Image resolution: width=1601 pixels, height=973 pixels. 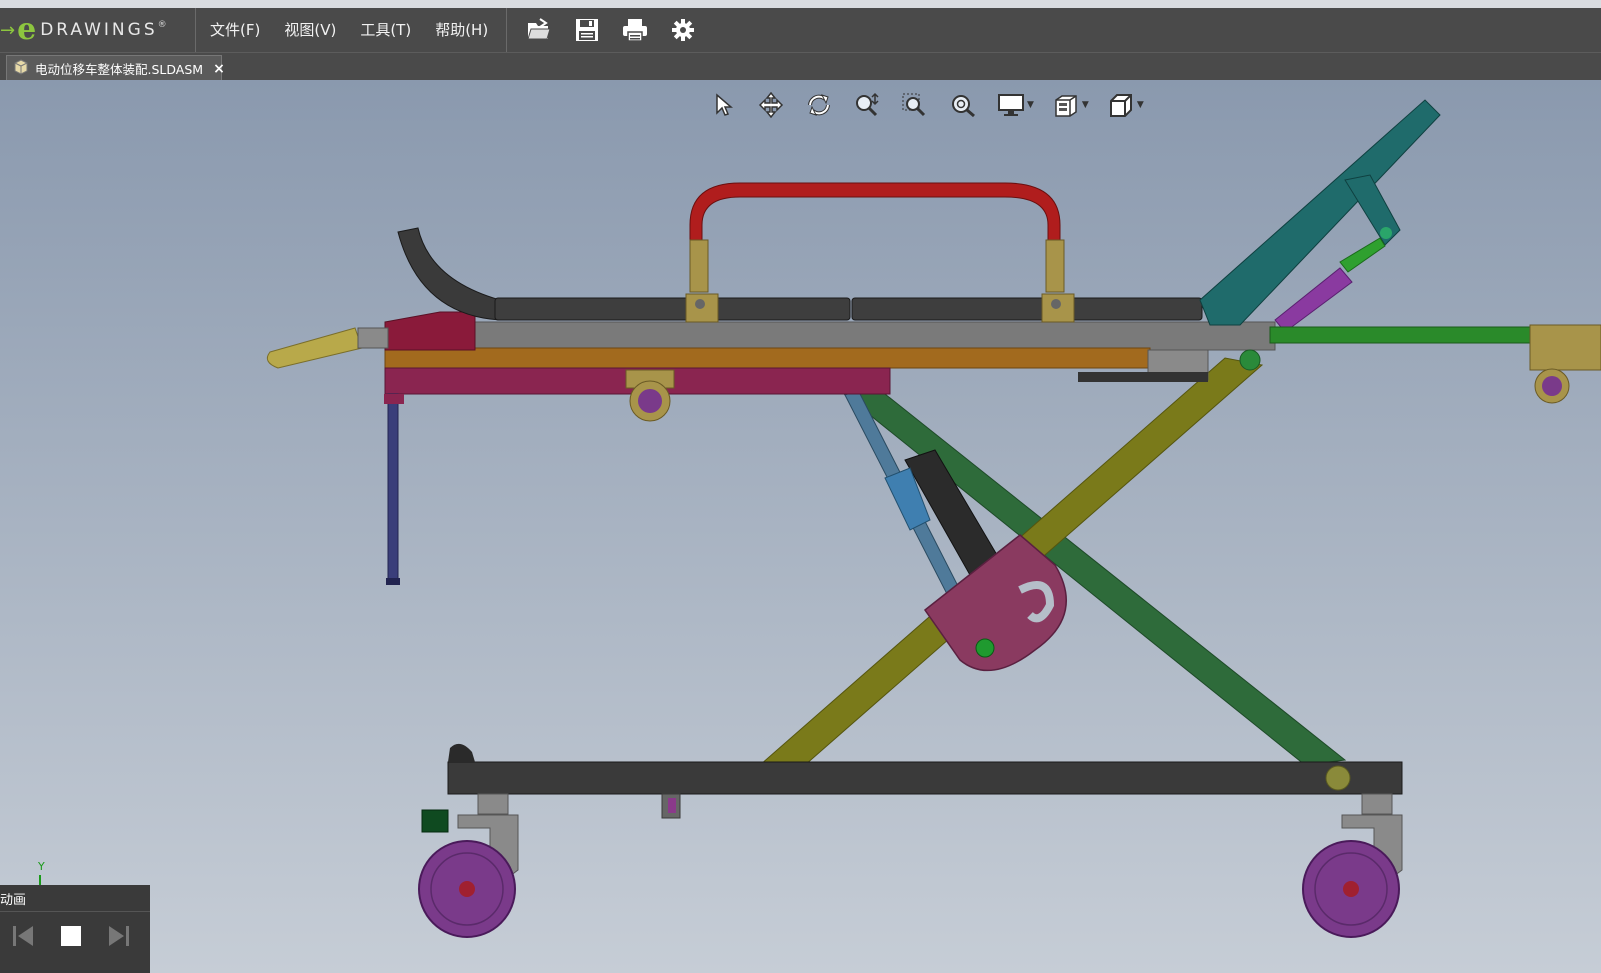 I want to click on menu-bar: → e DRAWINGS ® 文件(F) 视图(V) 工具(T) 帮助(H), so click(x=800, y=30).